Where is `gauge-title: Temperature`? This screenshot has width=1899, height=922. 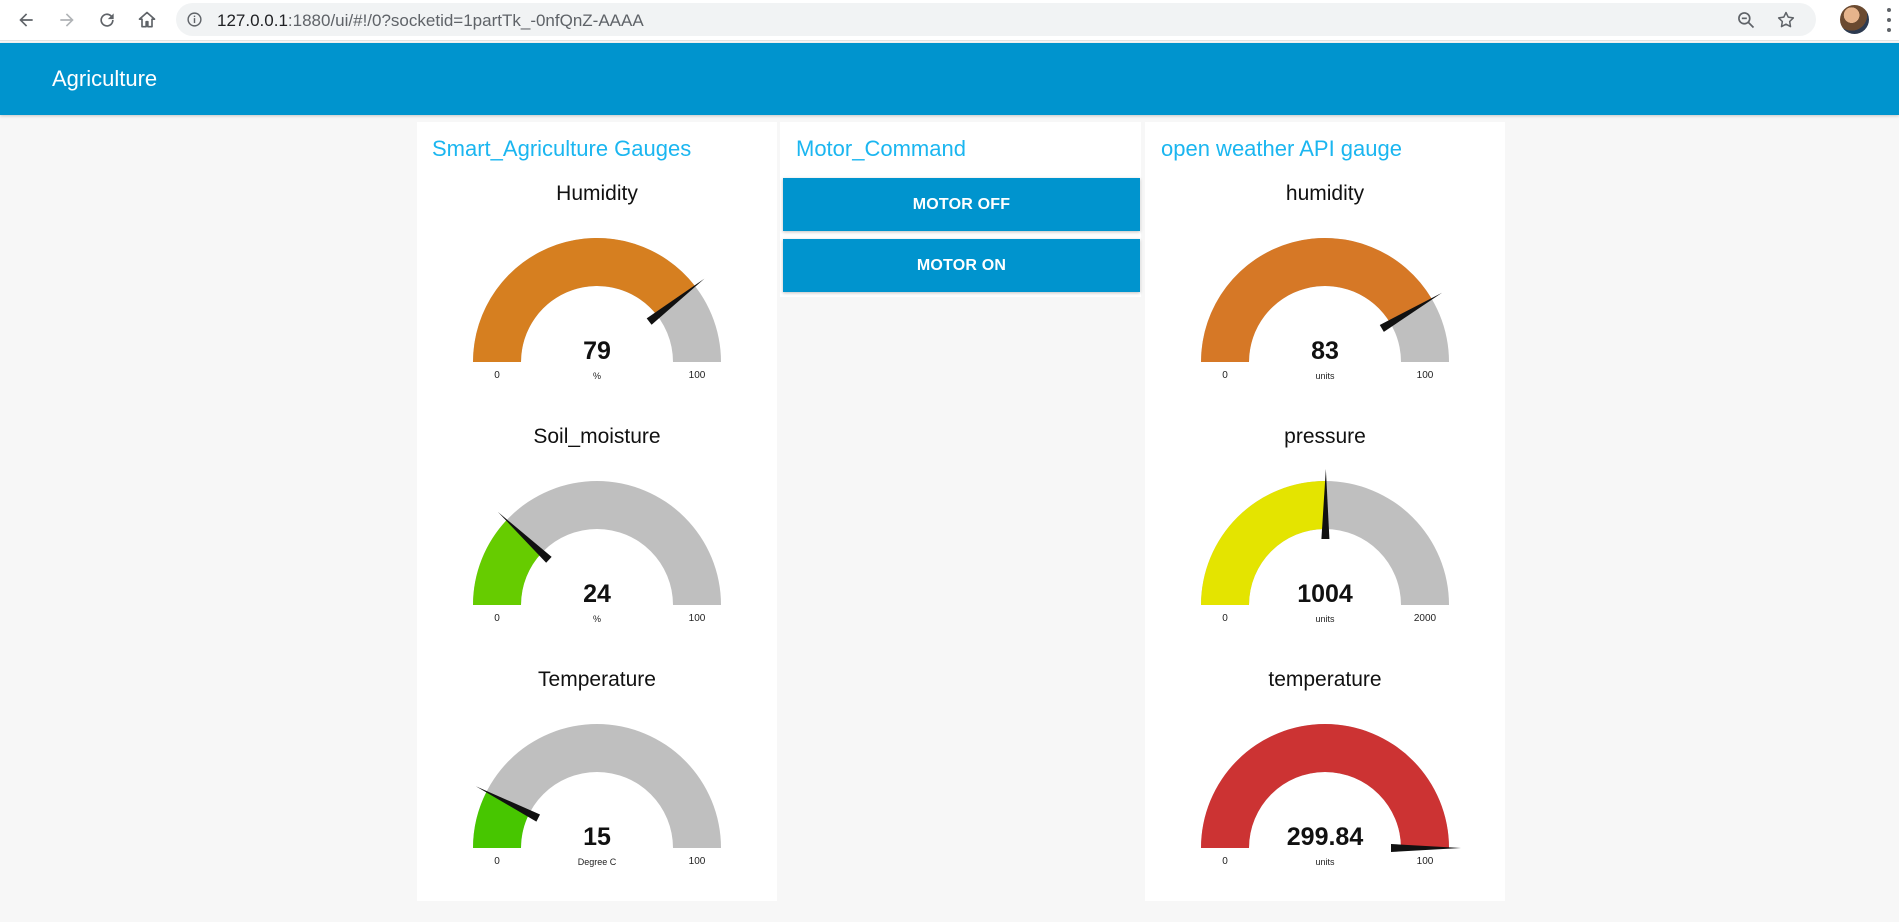
gauge-title: Temperature is located at coordinates (597, 679).